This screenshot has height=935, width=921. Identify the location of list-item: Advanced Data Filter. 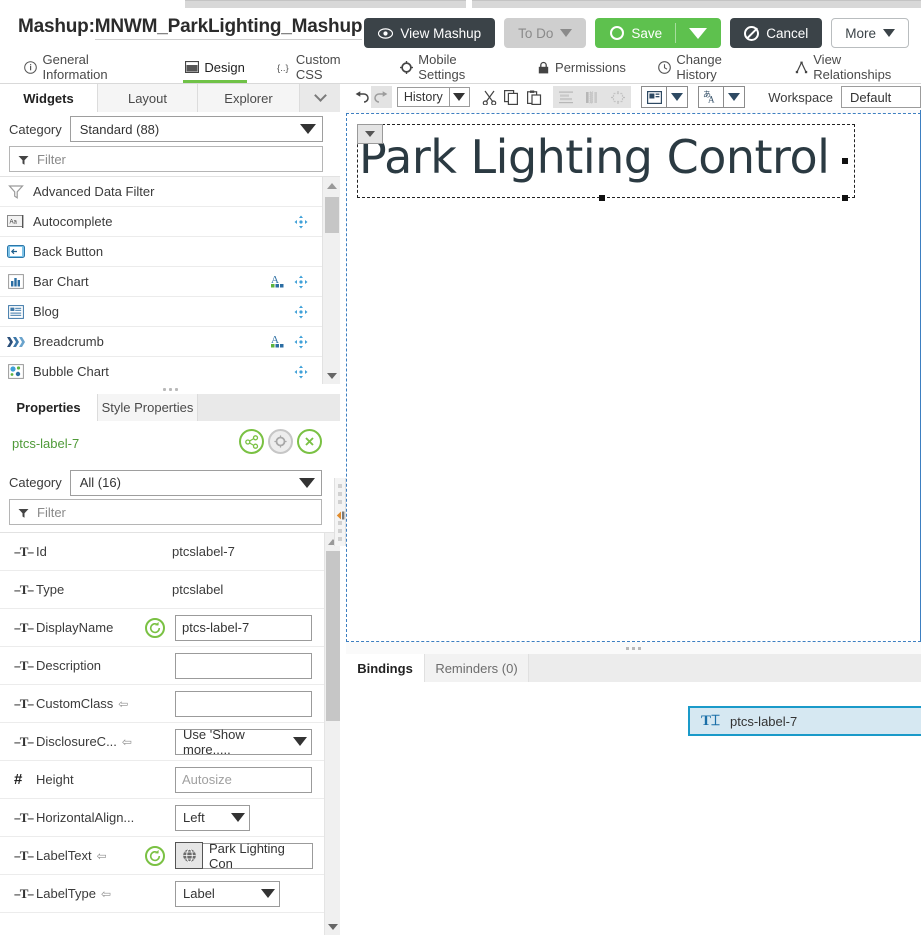
(170, 192).